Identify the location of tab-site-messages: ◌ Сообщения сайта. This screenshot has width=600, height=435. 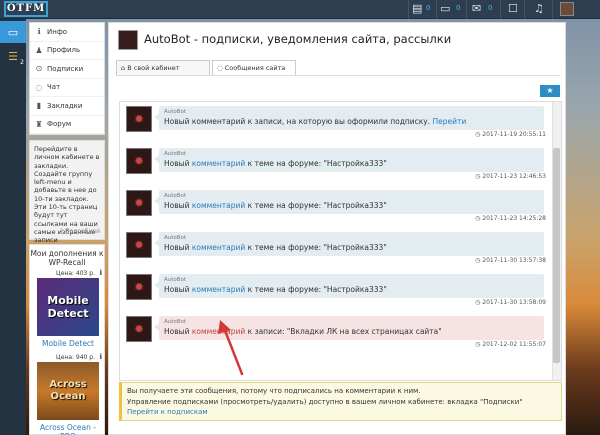
(254, 68).